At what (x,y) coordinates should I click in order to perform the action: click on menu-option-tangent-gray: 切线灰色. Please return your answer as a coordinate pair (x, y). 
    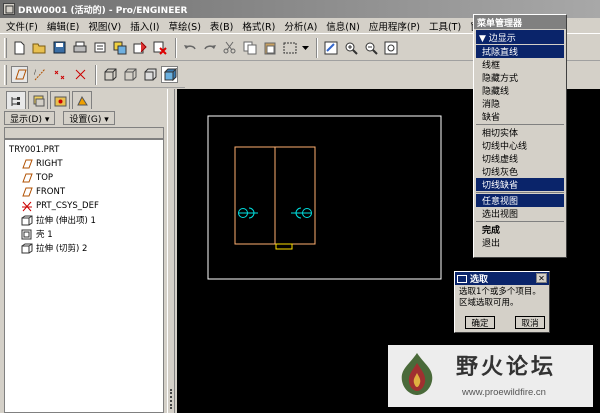
    Looking at the image, I should click on (520, 171).